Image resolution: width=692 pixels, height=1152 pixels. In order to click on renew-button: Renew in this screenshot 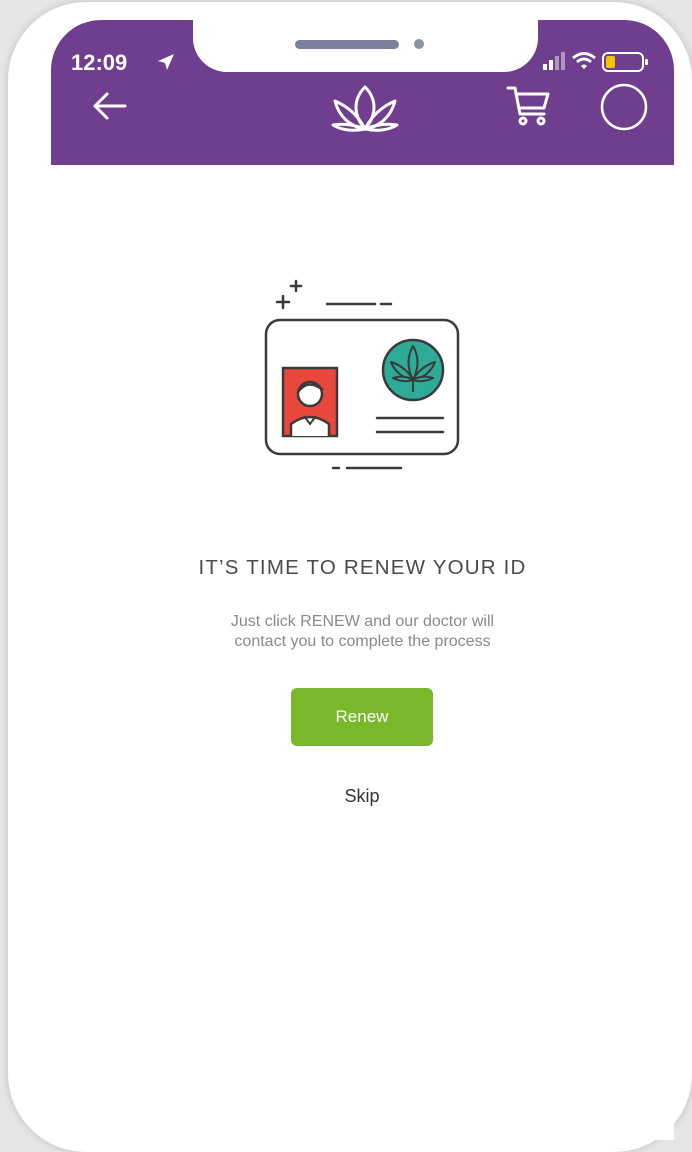, I will do `click(362, 717)`.